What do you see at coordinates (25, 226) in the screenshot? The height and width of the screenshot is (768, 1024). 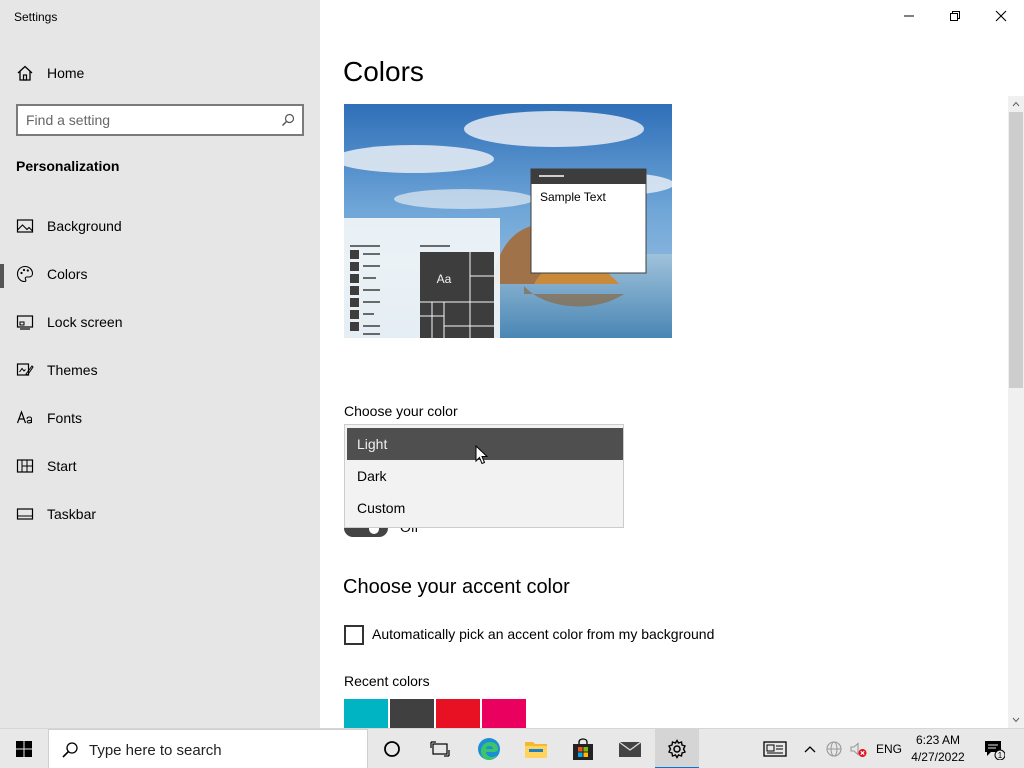 I see `picture-icon` at bounding box center [25, 226].